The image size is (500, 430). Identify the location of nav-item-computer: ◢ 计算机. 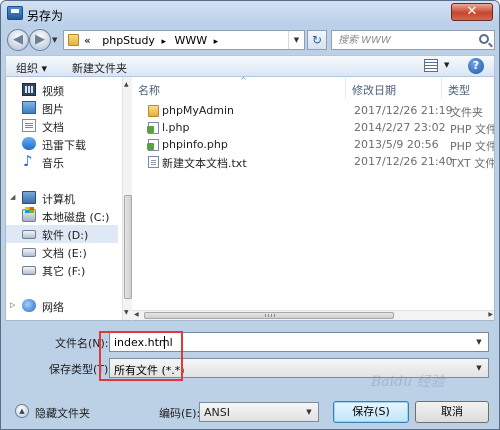
(62, 198).